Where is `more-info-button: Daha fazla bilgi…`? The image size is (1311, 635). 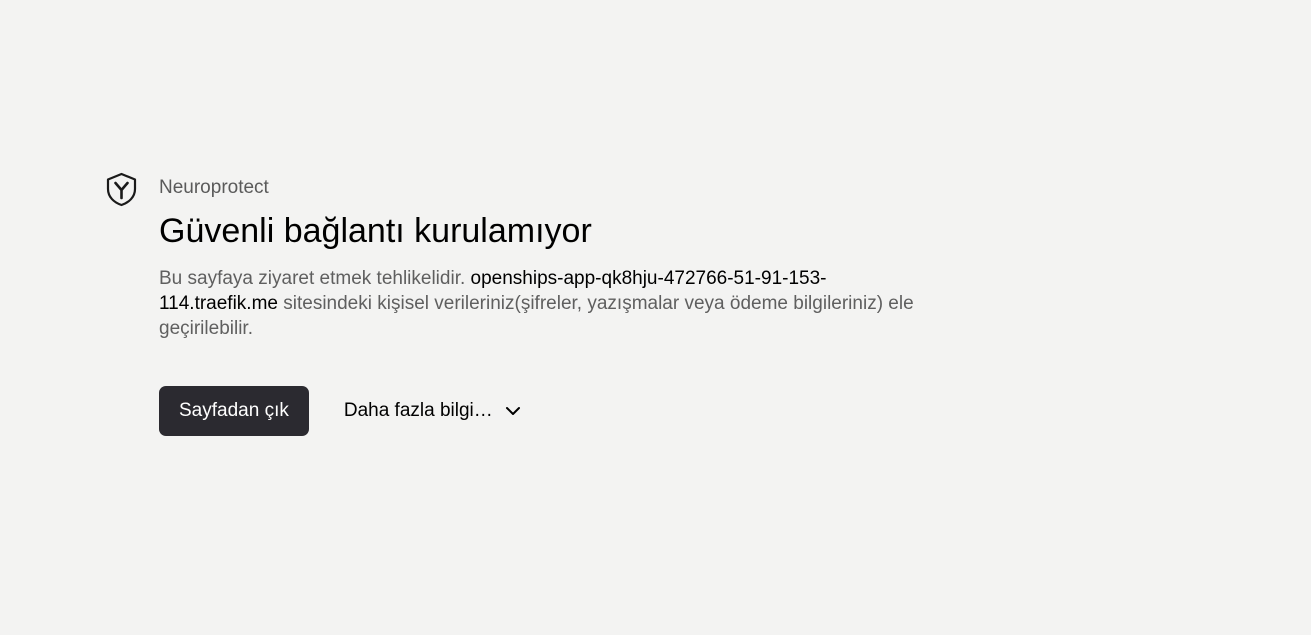
more-info-button: Daha fazla bilgi… is located at coordinates (432, 411).